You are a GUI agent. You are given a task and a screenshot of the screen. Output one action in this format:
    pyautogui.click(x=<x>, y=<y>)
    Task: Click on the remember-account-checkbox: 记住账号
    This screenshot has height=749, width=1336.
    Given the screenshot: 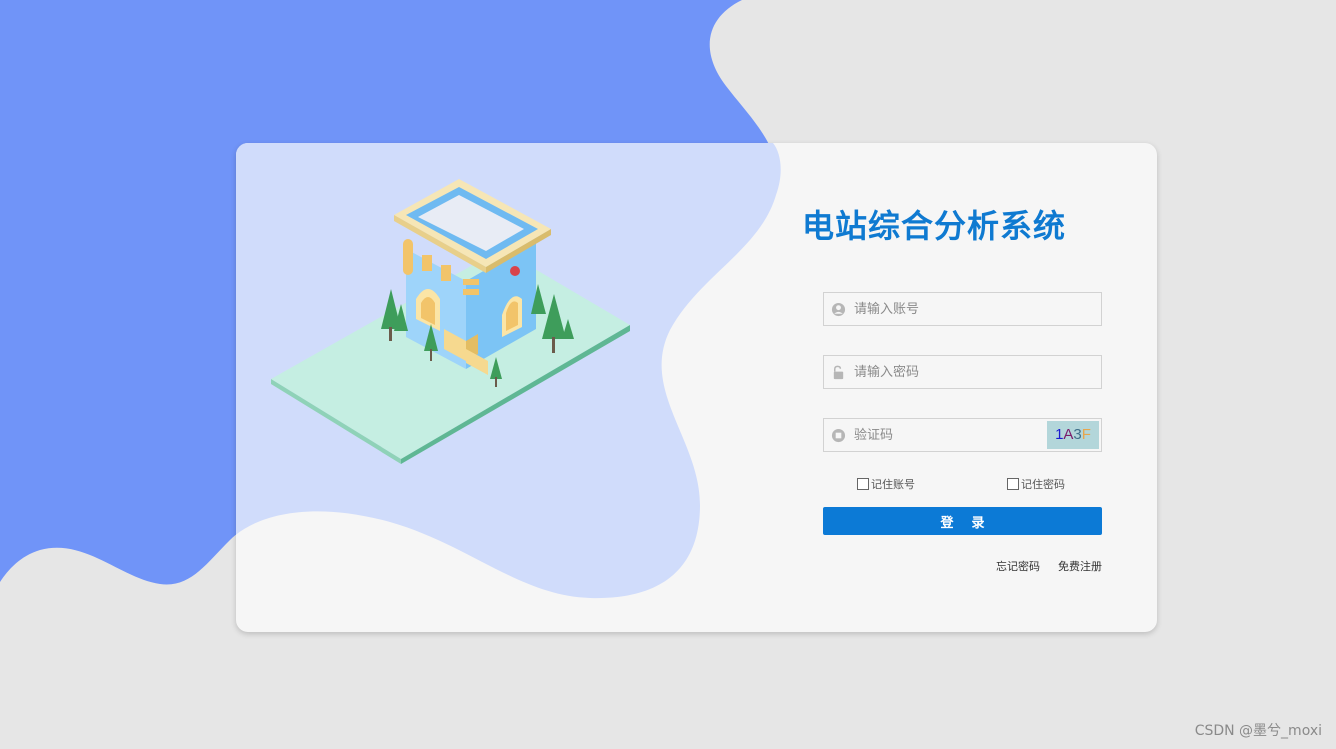 What is the action you would take?
    pyautogui.click(x=886, y=484)
    